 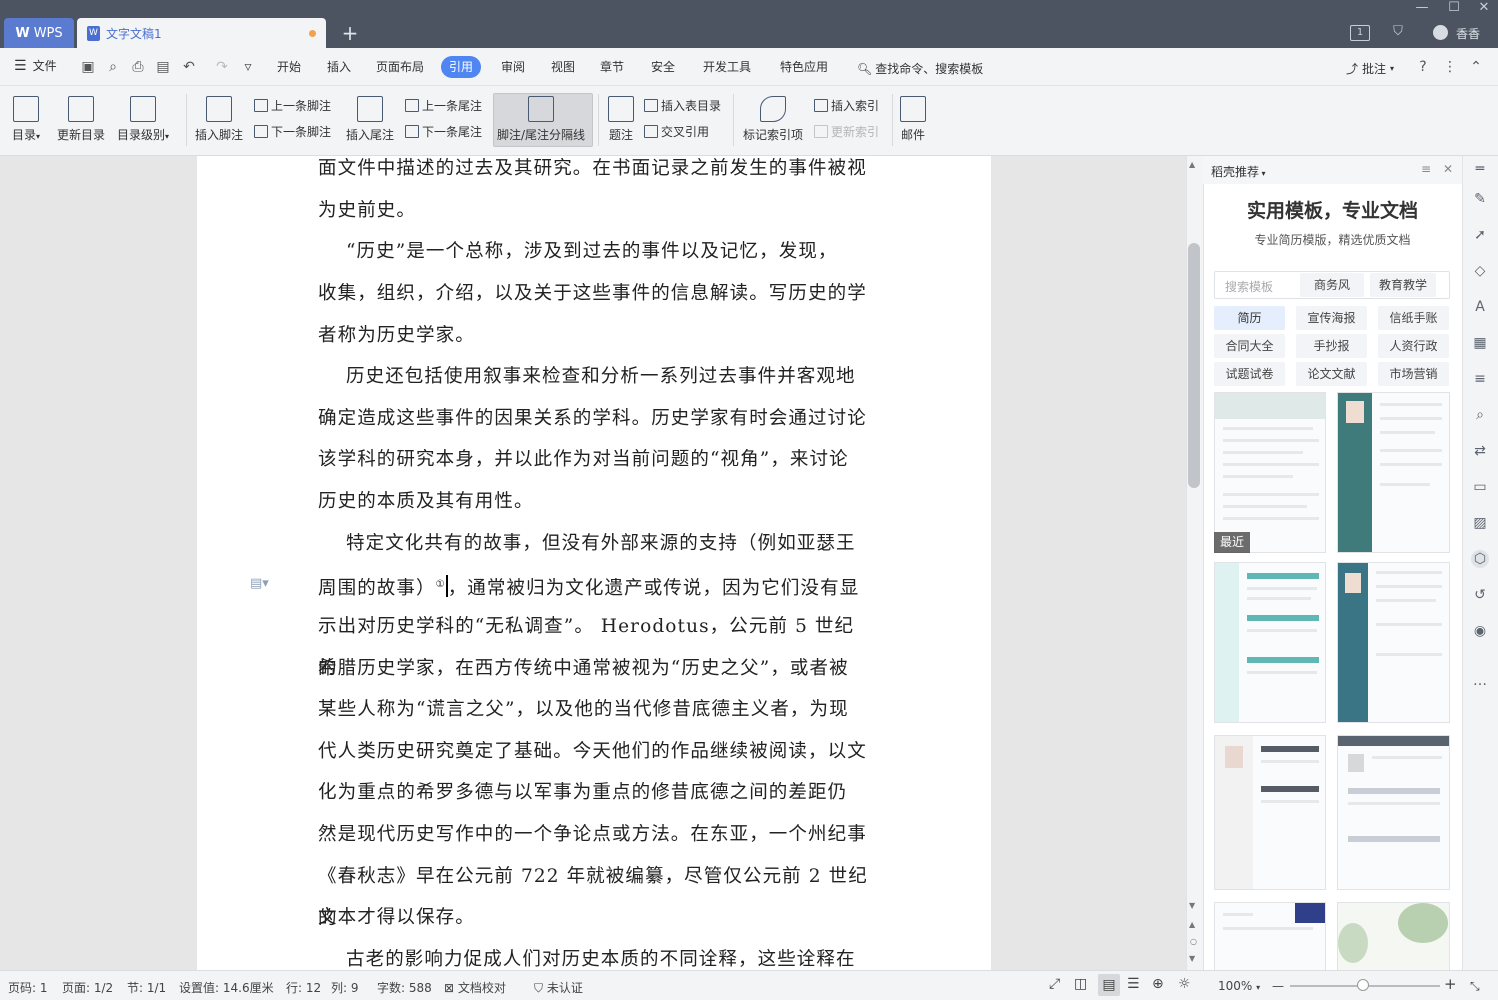 What do you see at coordinates (1332, 285) in the screenshot?
I see `search-tag: 商务风` at bounding box center [1332, 285].